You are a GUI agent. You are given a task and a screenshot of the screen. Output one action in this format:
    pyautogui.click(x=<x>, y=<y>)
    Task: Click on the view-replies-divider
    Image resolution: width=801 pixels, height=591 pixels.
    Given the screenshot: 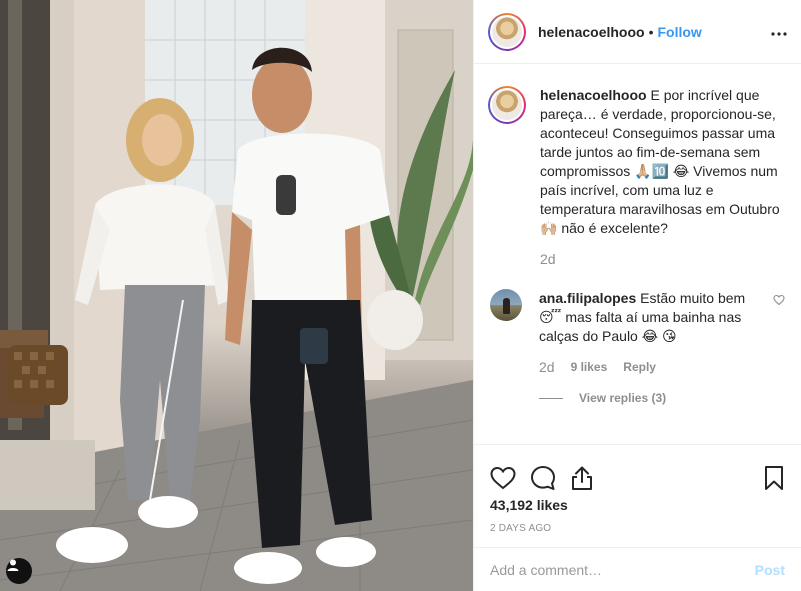 What is the action you would take?
    pyautogui.click(x=551, y=398)
    